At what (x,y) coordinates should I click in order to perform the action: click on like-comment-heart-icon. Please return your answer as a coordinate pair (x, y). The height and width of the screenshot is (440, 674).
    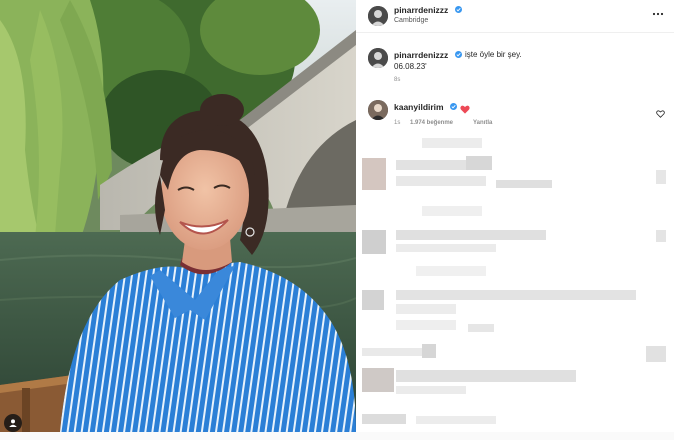
    Looking at the image, I should click on (660, 114).